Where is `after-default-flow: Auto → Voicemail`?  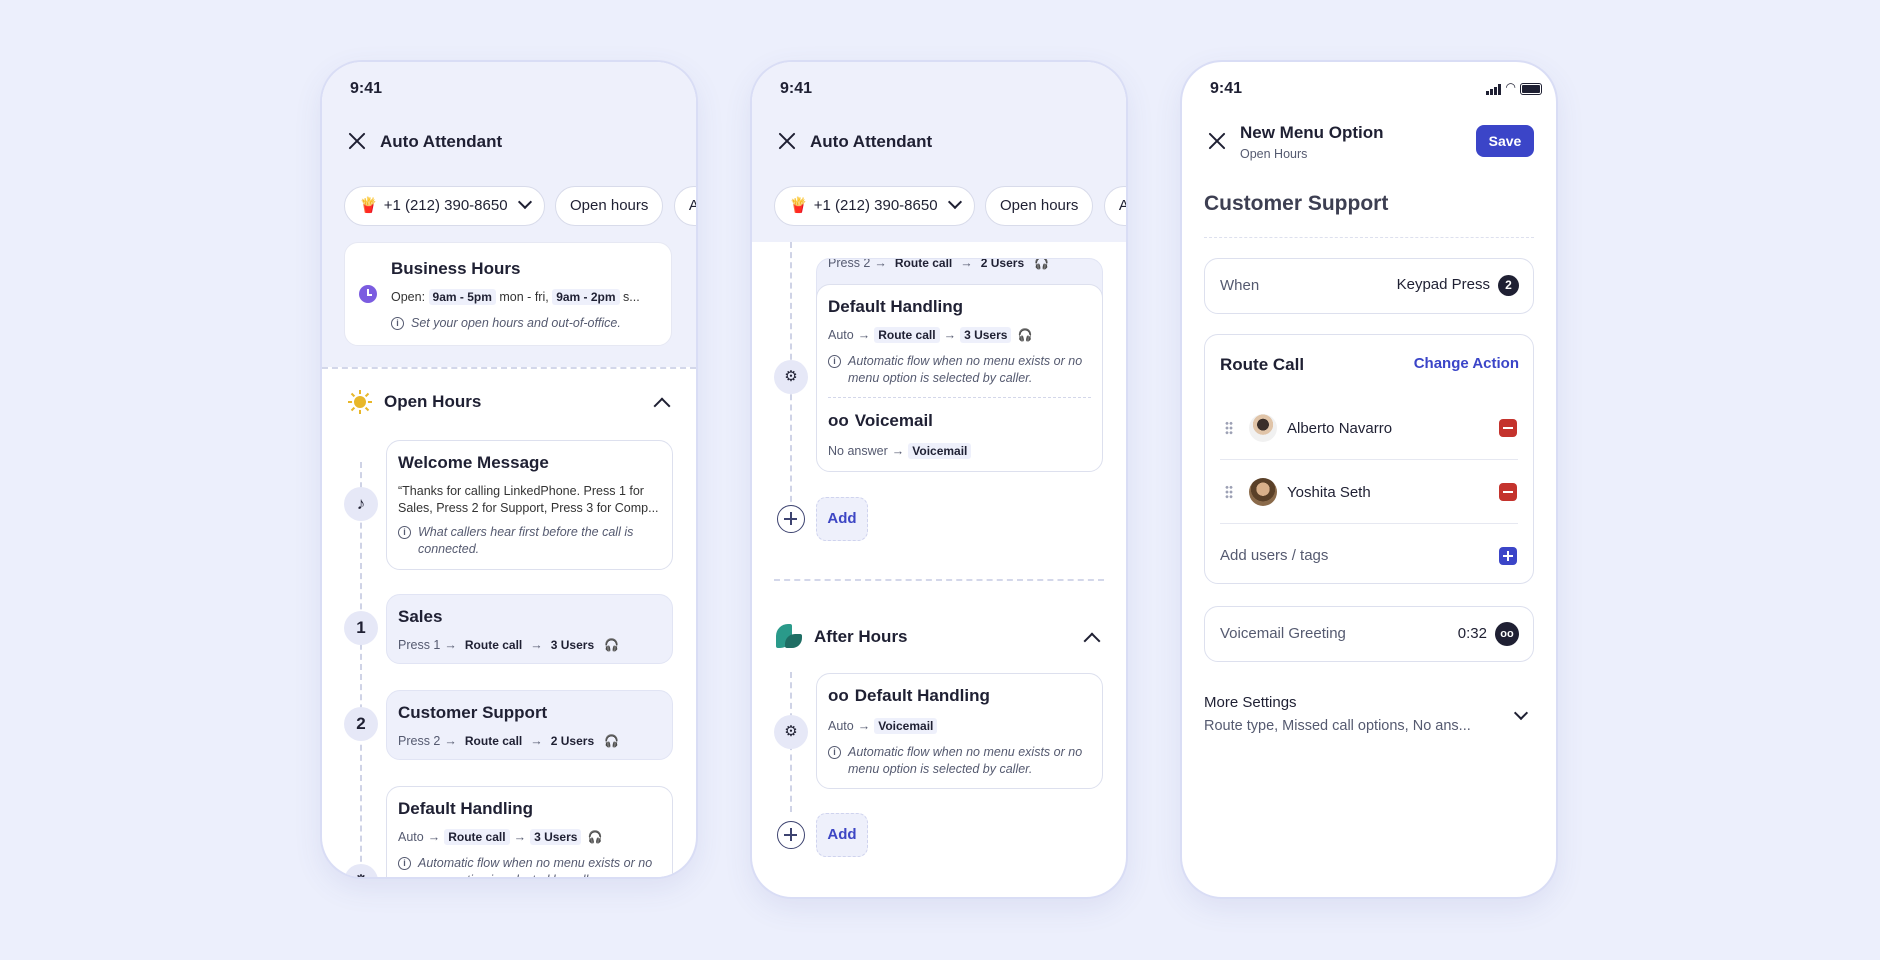
after-default-flow: Auto → Voicemail is located at coordinates (883, 726).